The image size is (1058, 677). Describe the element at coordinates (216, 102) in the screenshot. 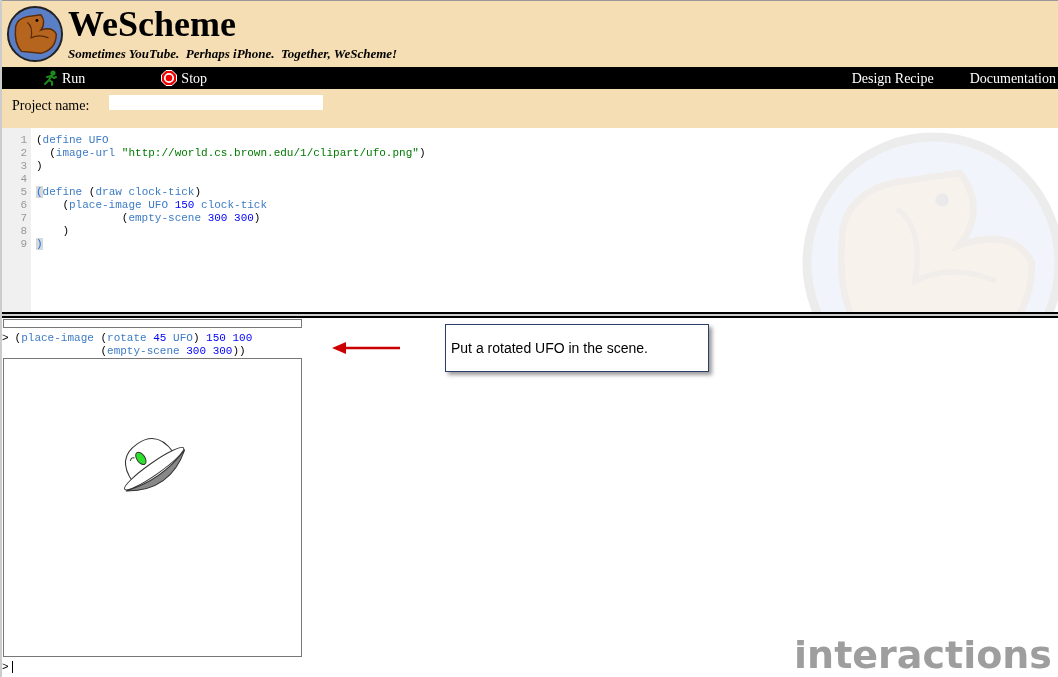

I see `project-name-field` at that location.